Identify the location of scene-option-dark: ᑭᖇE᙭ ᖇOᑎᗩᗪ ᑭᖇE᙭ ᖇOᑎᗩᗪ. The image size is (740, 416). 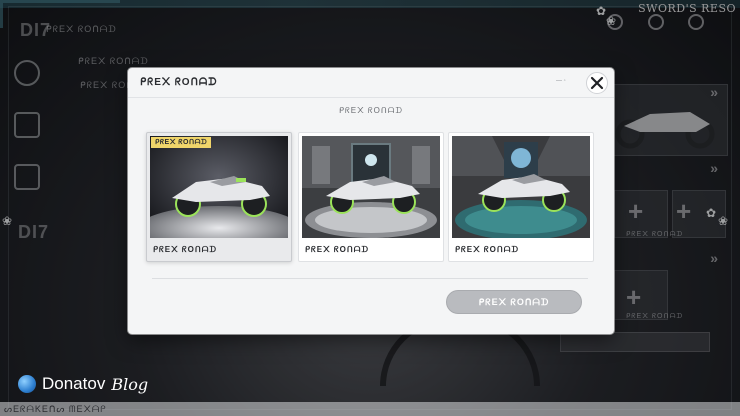
(219, 197).